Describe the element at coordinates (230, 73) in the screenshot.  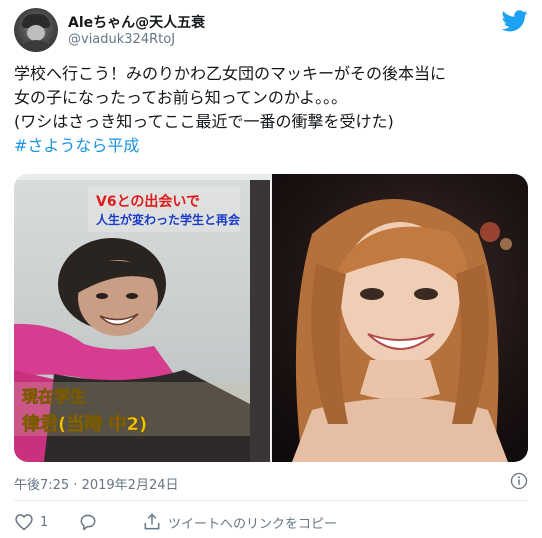
I see `tweet-text-line-1: 学校へ行こう！みのりかわ乙女団のマッキーがその後本当に` at that location.